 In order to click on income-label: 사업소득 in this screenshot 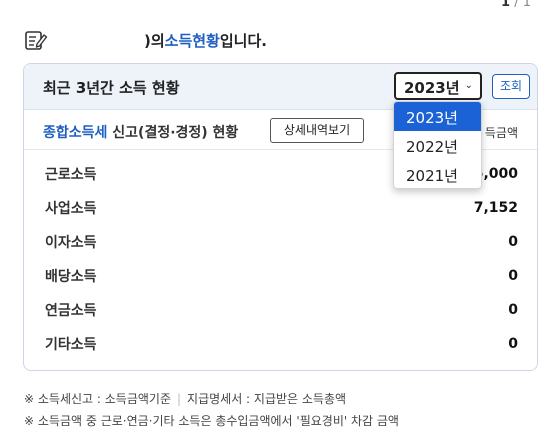, I will do `click(71, 209)`.